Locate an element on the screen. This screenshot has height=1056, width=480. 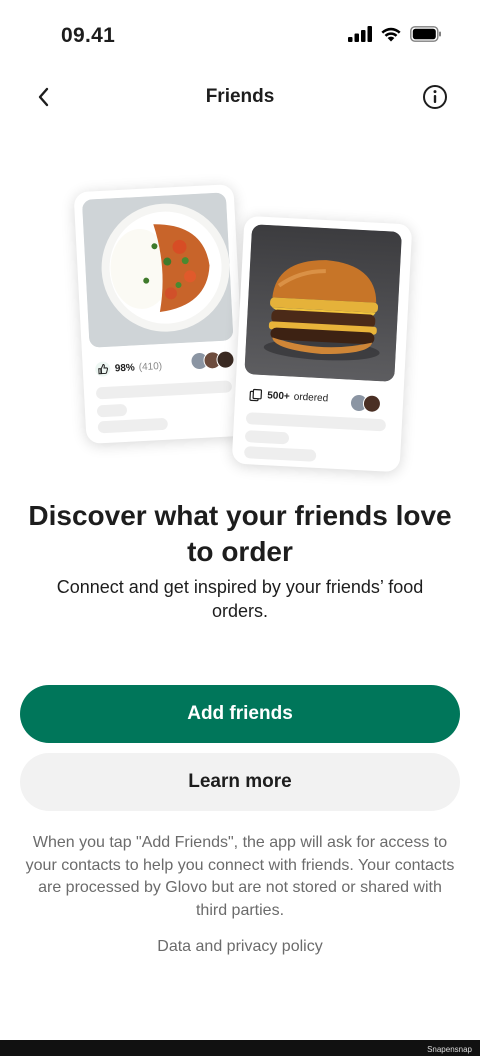
signal-icon is located at coordinates (360, 34).